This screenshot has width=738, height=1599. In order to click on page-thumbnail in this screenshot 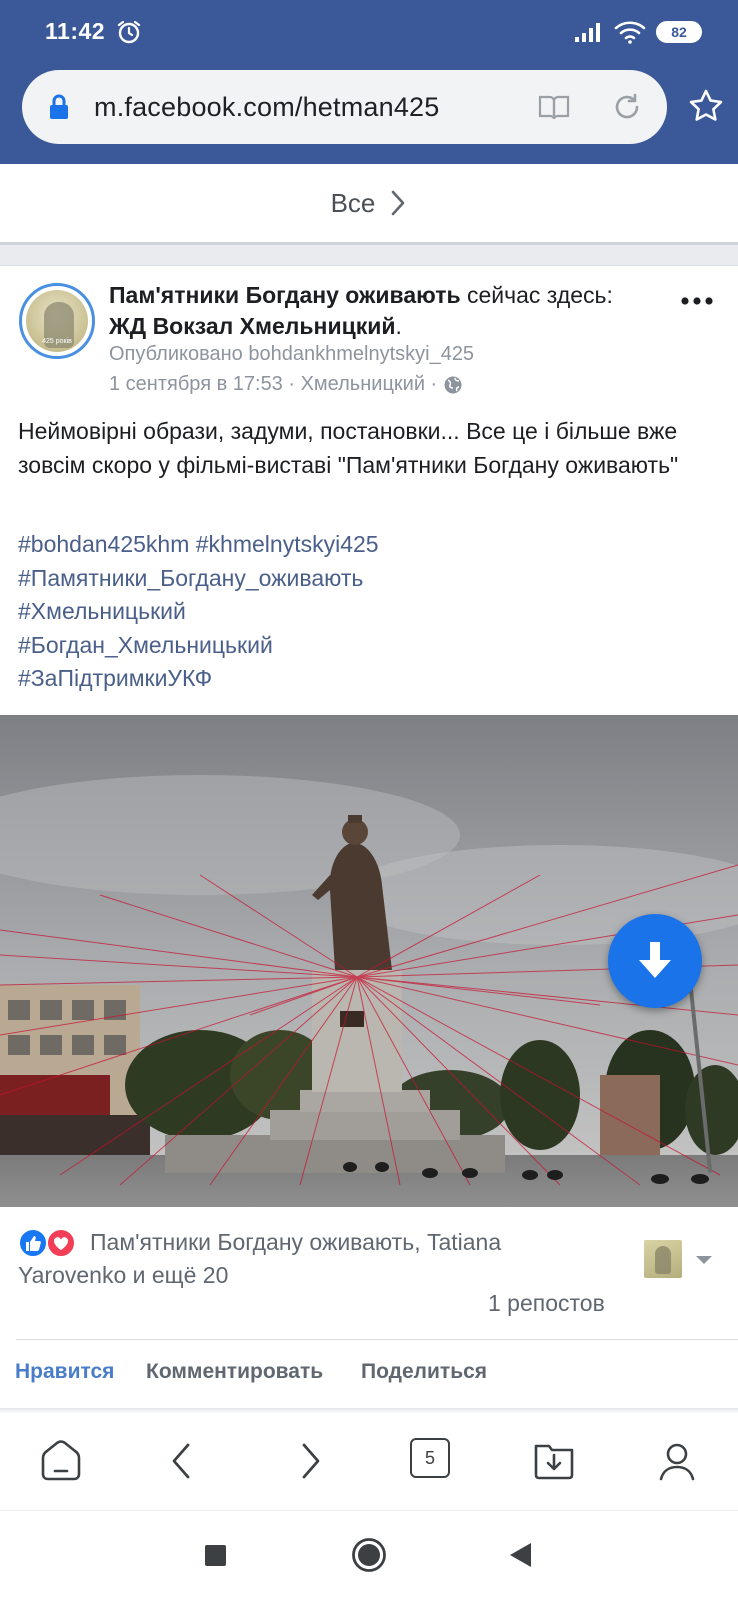, I will do `click(663, 1259)`.